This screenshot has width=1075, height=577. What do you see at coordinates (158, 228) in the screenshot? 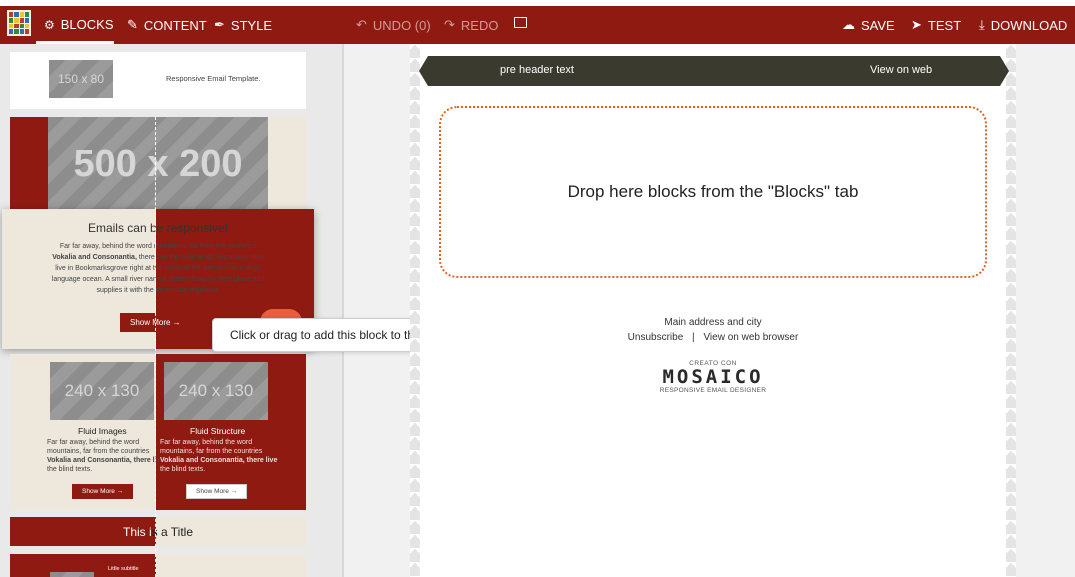
I see `block-title: Emails can be responsive!` at bounding box center [158, 228].